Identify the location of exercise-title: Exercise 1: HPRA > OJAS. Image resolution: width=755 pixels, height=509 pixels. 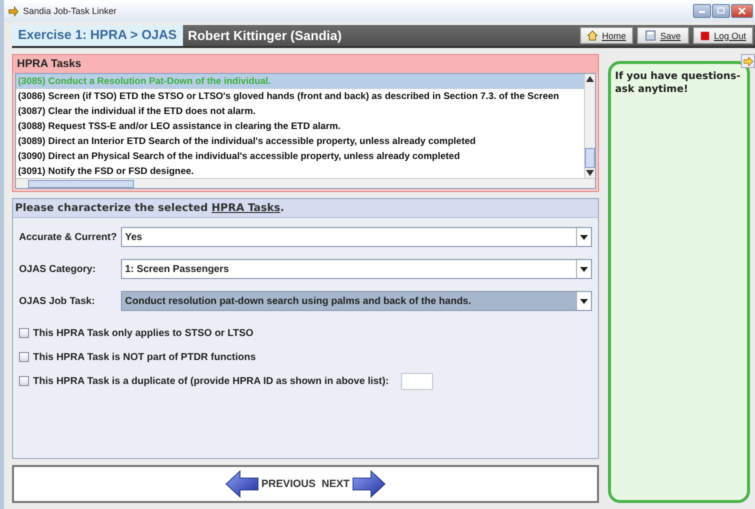
(97, 35).